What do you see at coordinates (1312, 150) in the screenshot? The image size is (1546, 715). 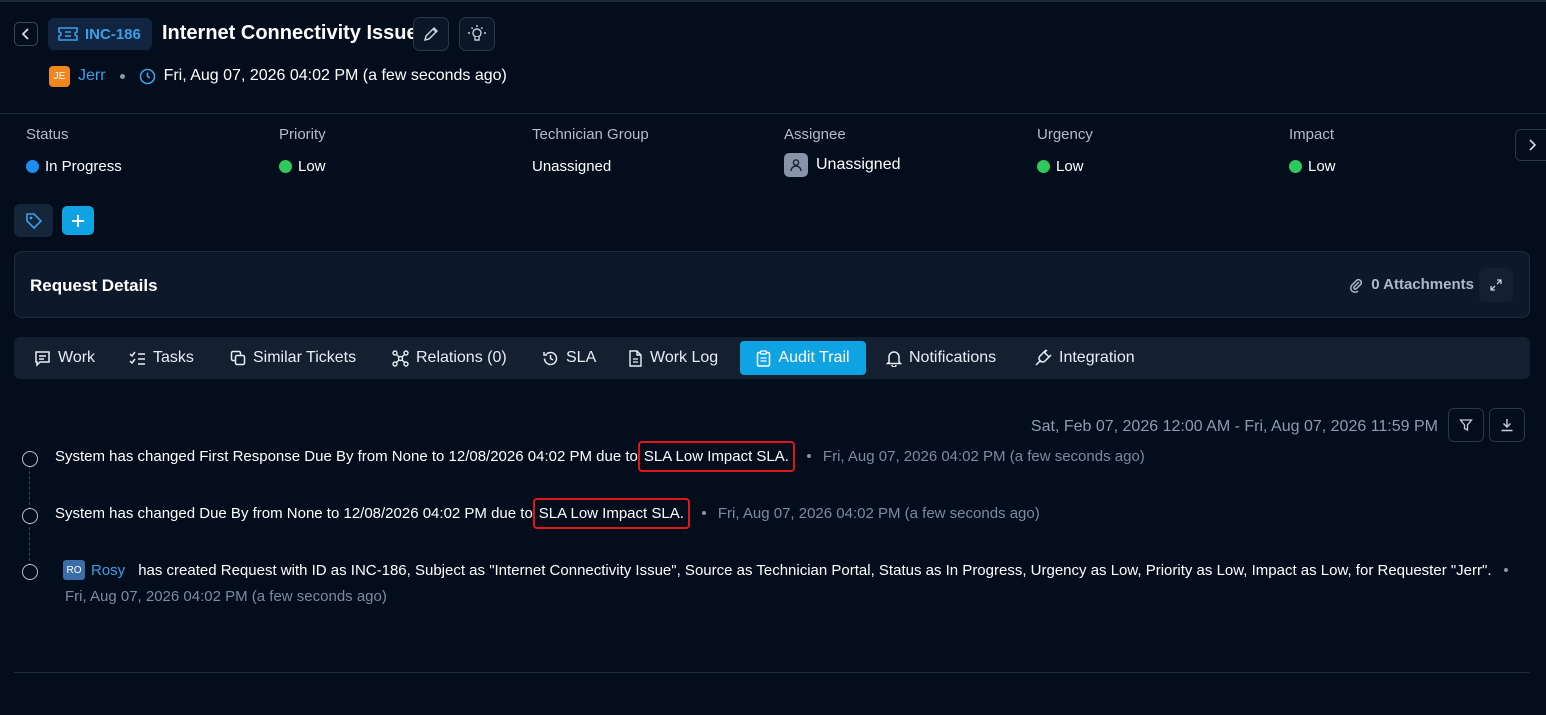 I see `field-impact: Impact Low` at bounding box center [1312, 150].